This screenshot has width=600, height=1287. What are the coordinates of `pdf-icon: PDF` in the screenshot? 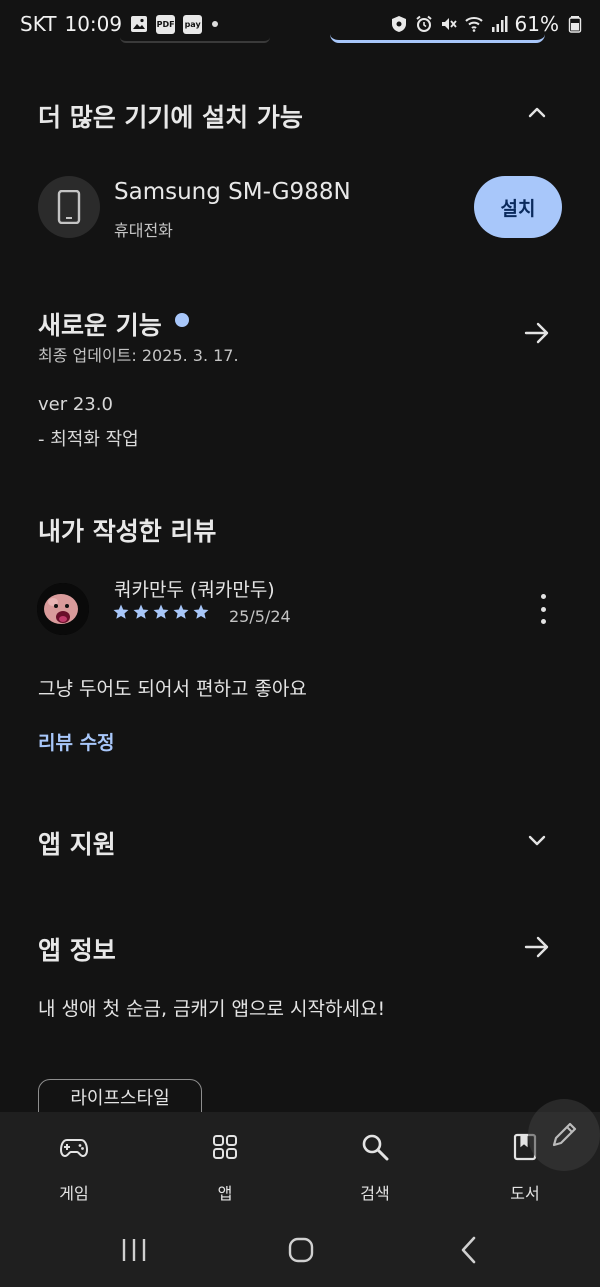 It's located at (166, 24).